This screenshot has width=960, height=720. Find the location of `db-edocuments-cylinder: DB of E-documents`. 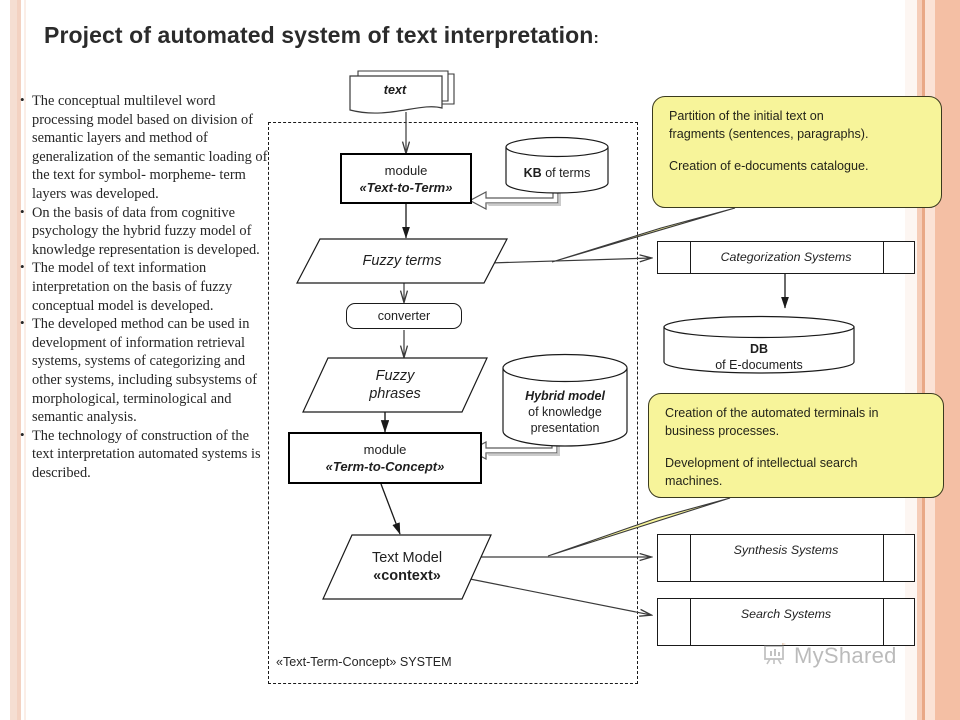

db-edocuments-cylinder: DB of E-documents is located at coordinates (759, 344).